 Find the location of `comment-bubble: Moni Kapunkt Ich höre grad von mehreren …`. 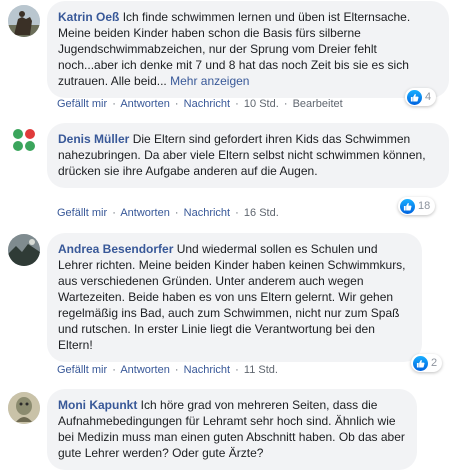

comment-bubble: Moni Kapunkt Ich höre grad von mehreren … is located at coordinates (232, 429).